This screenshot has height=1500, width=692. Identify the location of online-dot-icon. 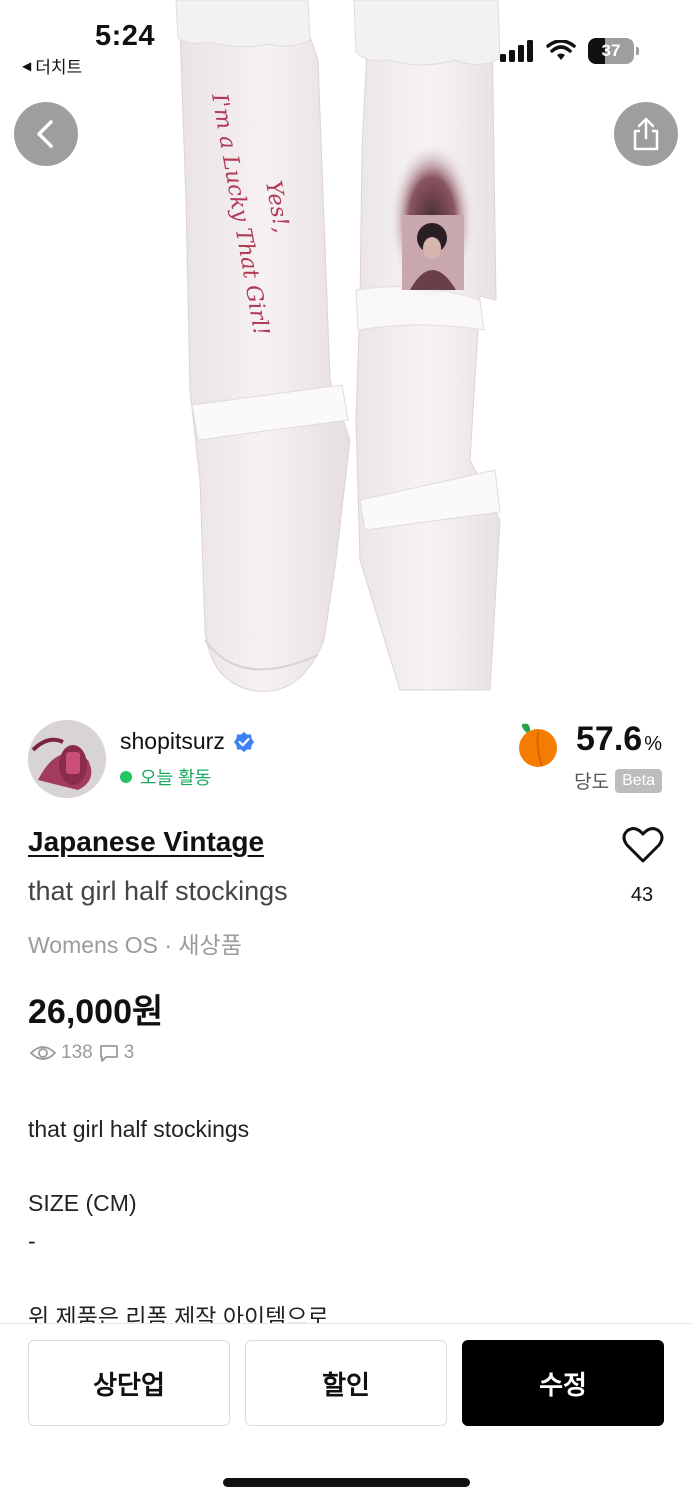
(126, 777).